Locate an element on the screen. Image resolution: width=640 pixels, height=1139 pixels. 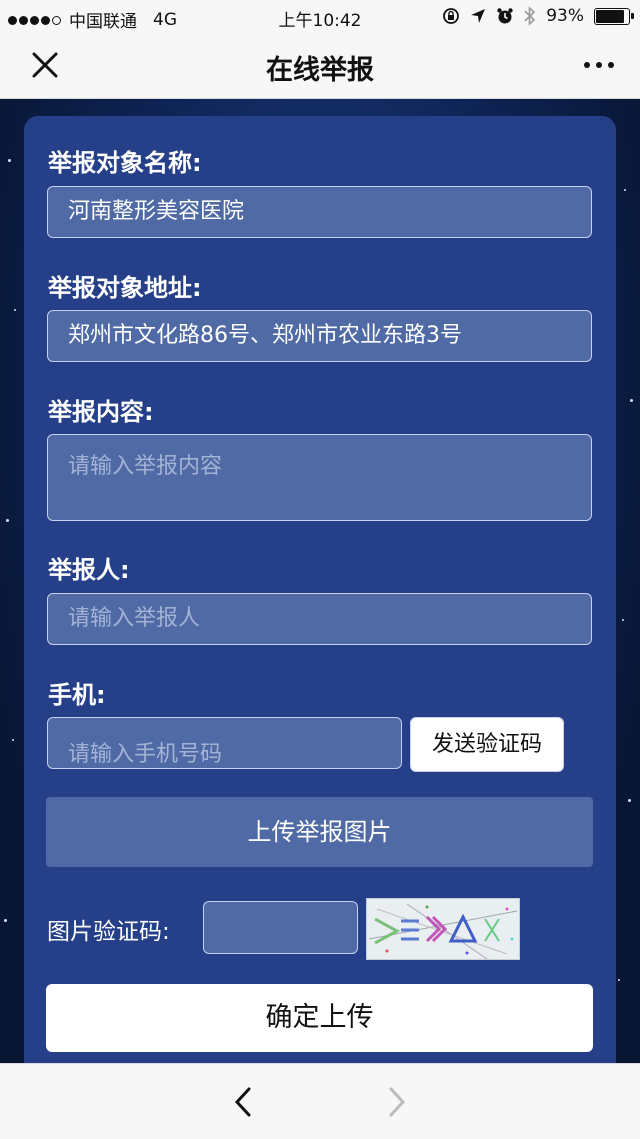
target-name-label: 举报对象名称: is located at coordinates (125, 163).